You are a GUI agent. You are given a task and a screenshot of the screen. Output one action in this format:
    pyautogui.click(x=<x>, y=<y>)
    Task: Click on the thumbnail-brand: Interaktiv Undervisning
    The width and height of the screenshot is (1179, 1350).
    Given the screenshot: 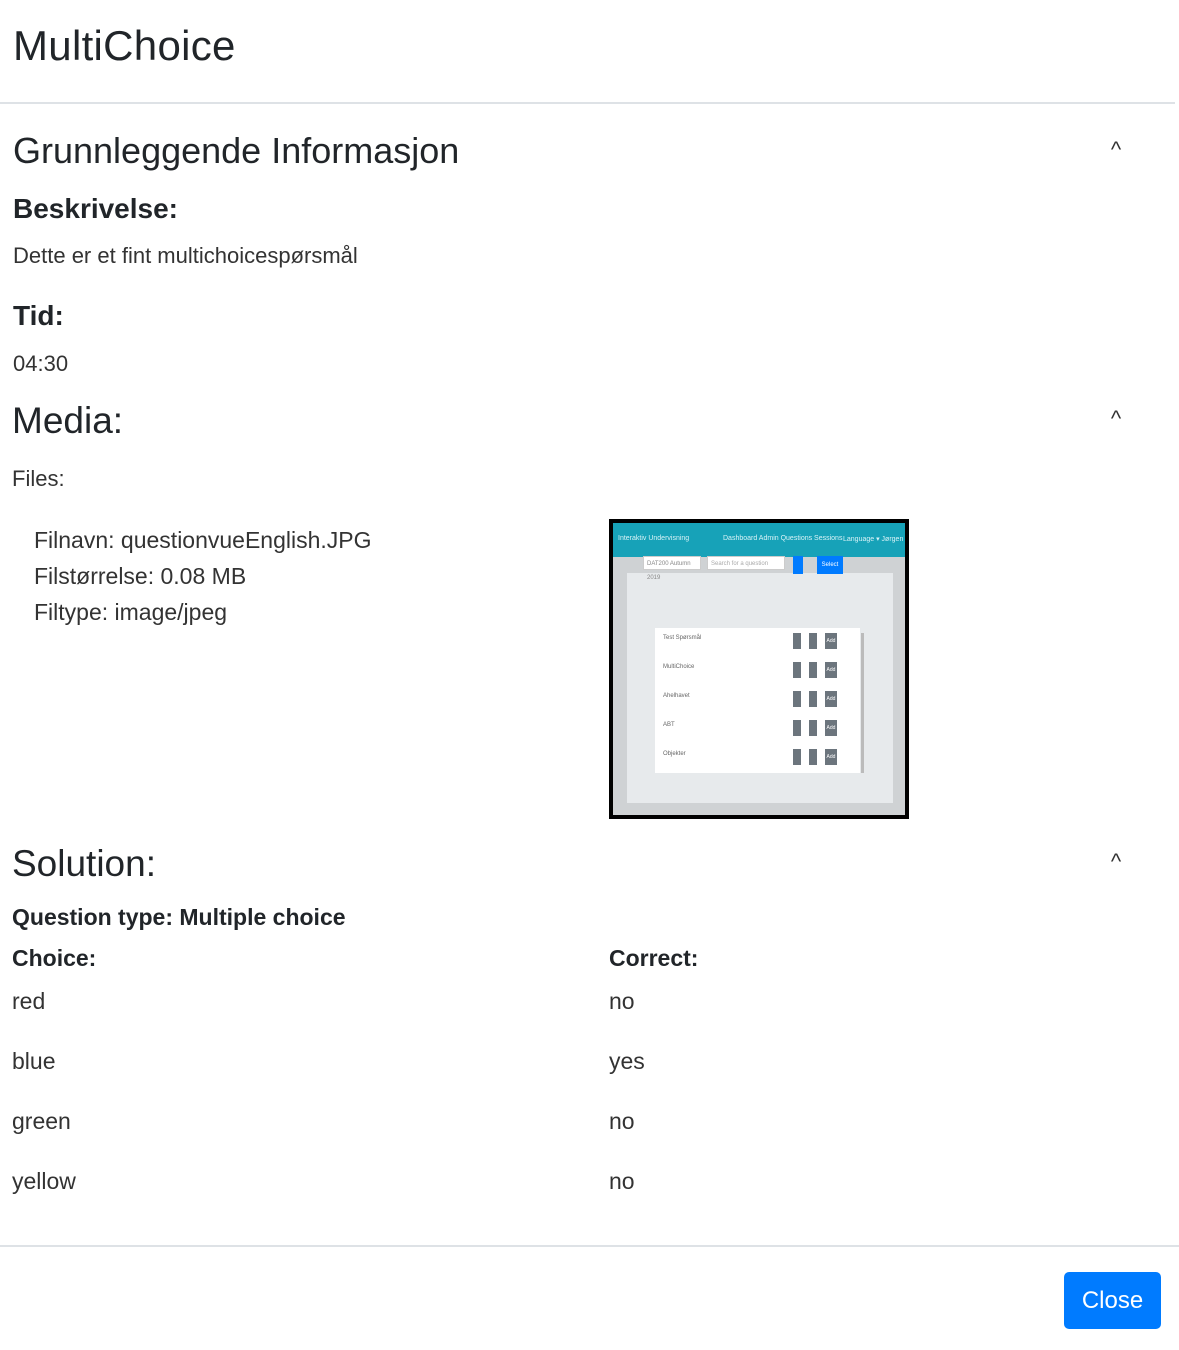 What is the action you would take?
    pyautogui.click(x=654, y=538)
    